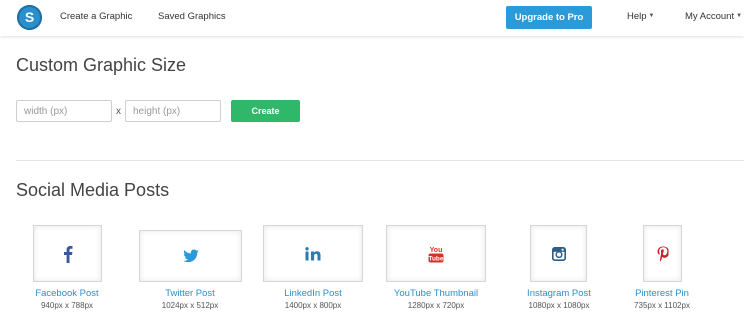 Image resolution: width=744 pixels, height=329 pixels. I want to click on nav-create-graphic: Create a Graphic, so click(96, 16).